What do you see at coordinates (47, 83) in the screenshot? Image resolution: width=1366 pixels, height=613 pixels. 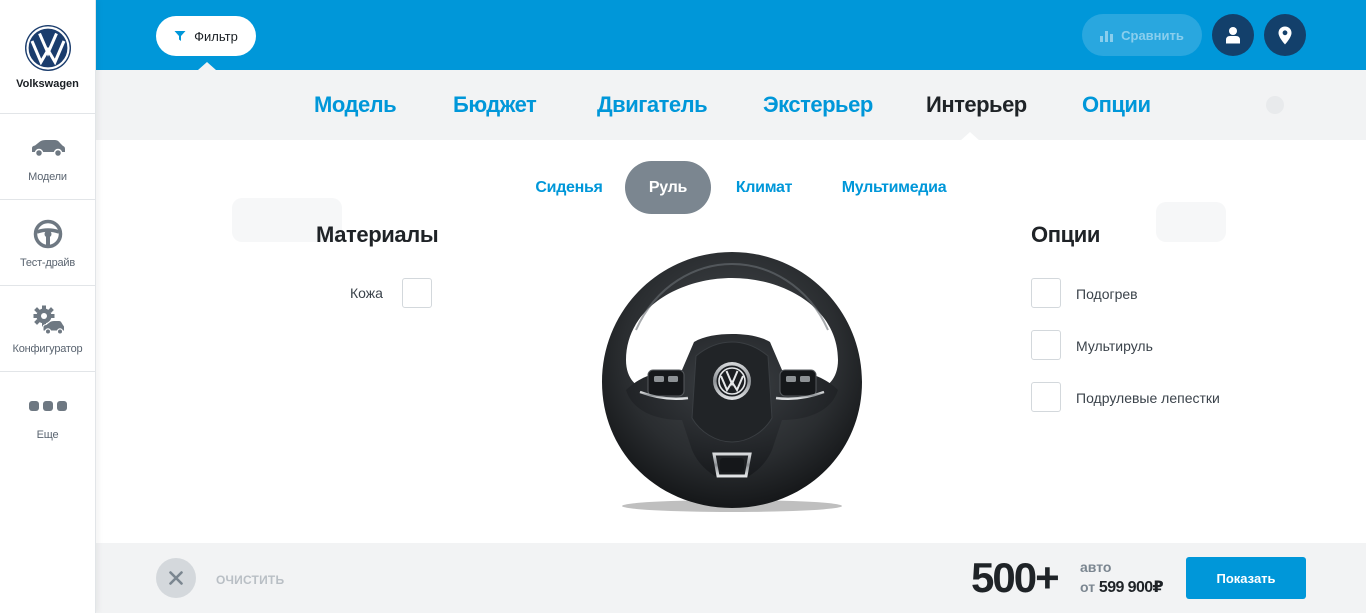 I see `brand-name: Volkswagen` at bounding box center [47, 83].